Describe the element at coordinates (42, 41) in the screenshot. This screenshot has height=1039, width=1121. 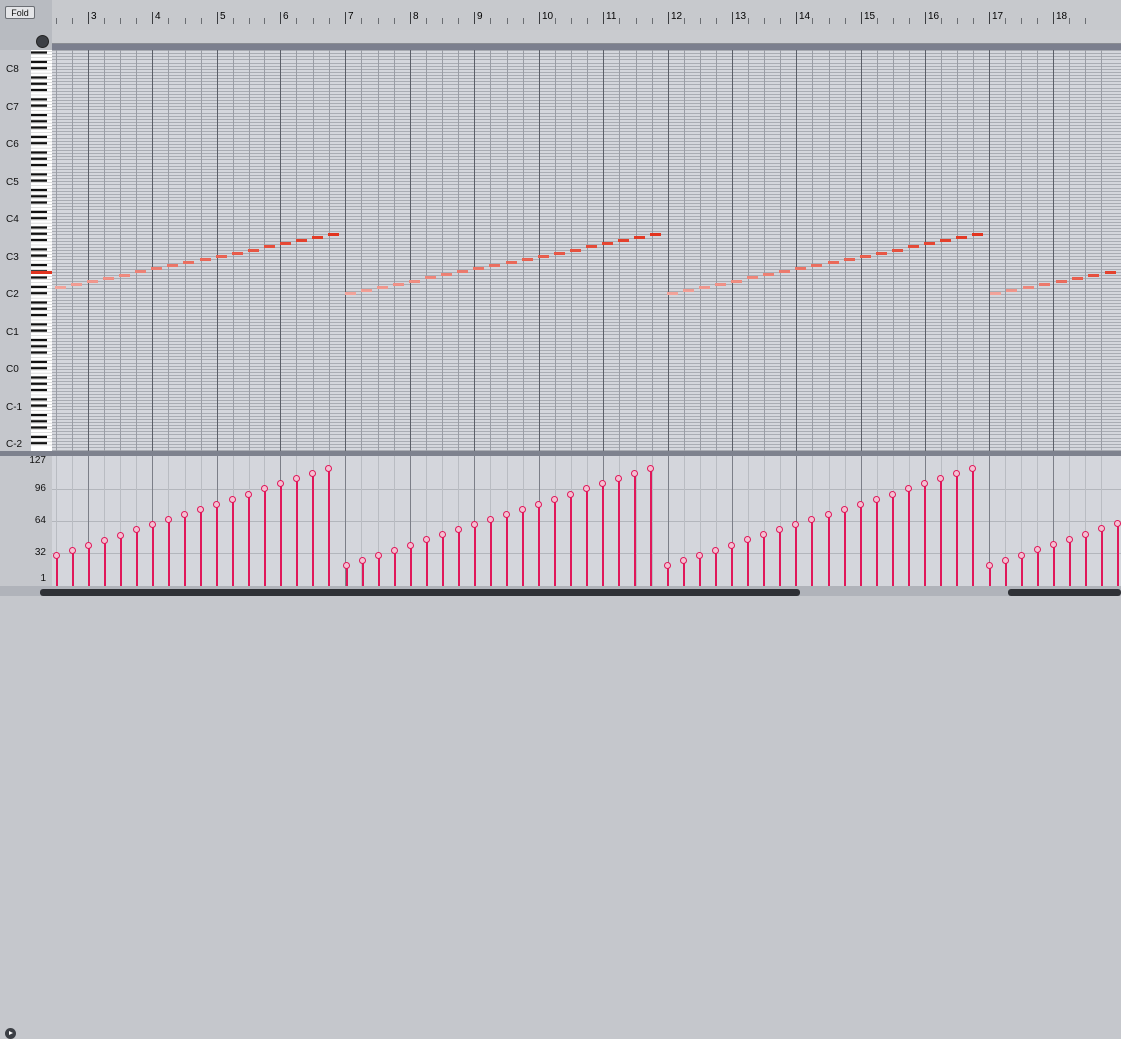
I see `headphones-icon` at that location.